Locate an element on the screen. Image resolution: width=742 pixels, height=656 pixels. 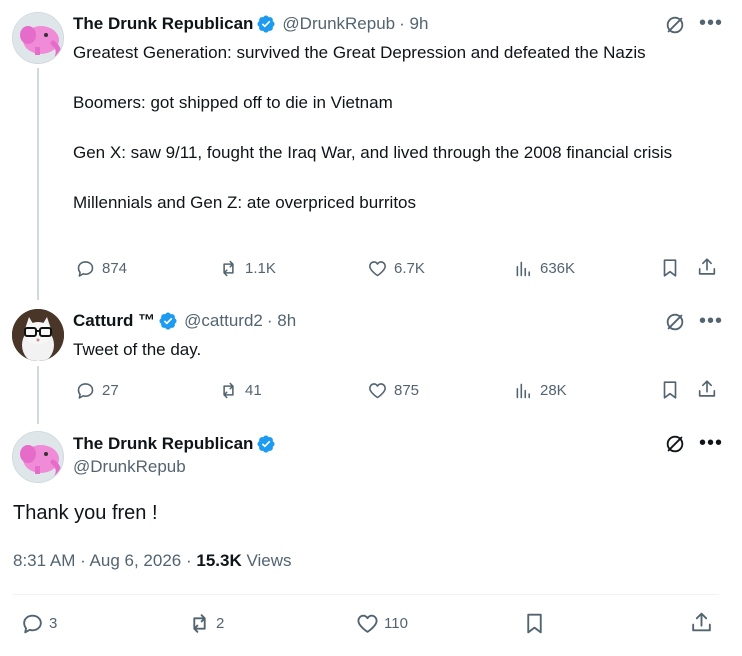
tweet-timestamp: 8:31 AM · Aug 6, 2026 is located at coordinates (97, 560).